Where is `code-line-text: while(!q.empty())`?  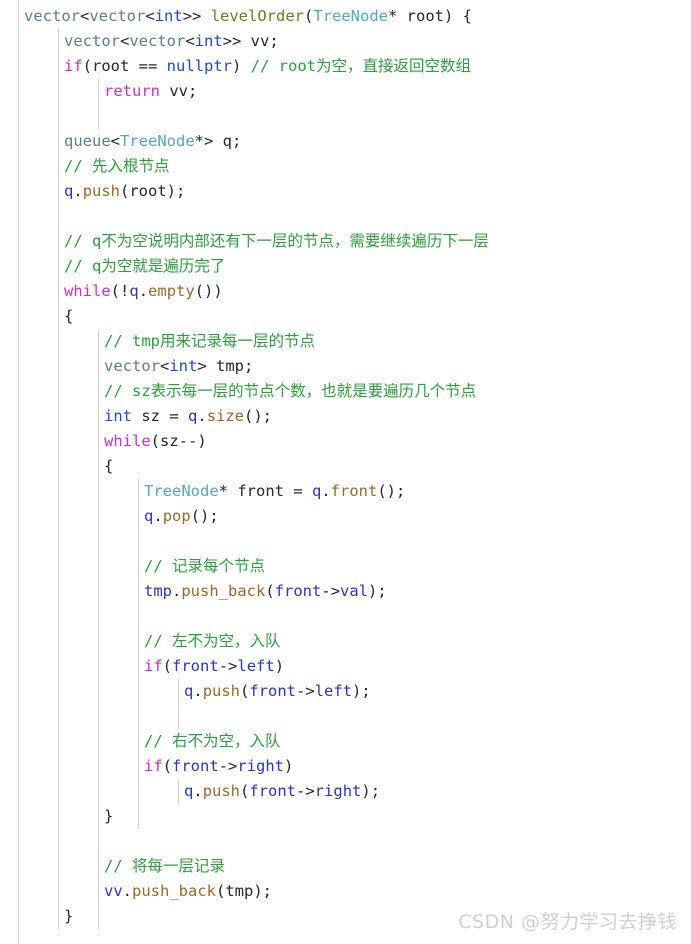 code-line-text: while(!q.empty()) is located at coordinates (123, 291).